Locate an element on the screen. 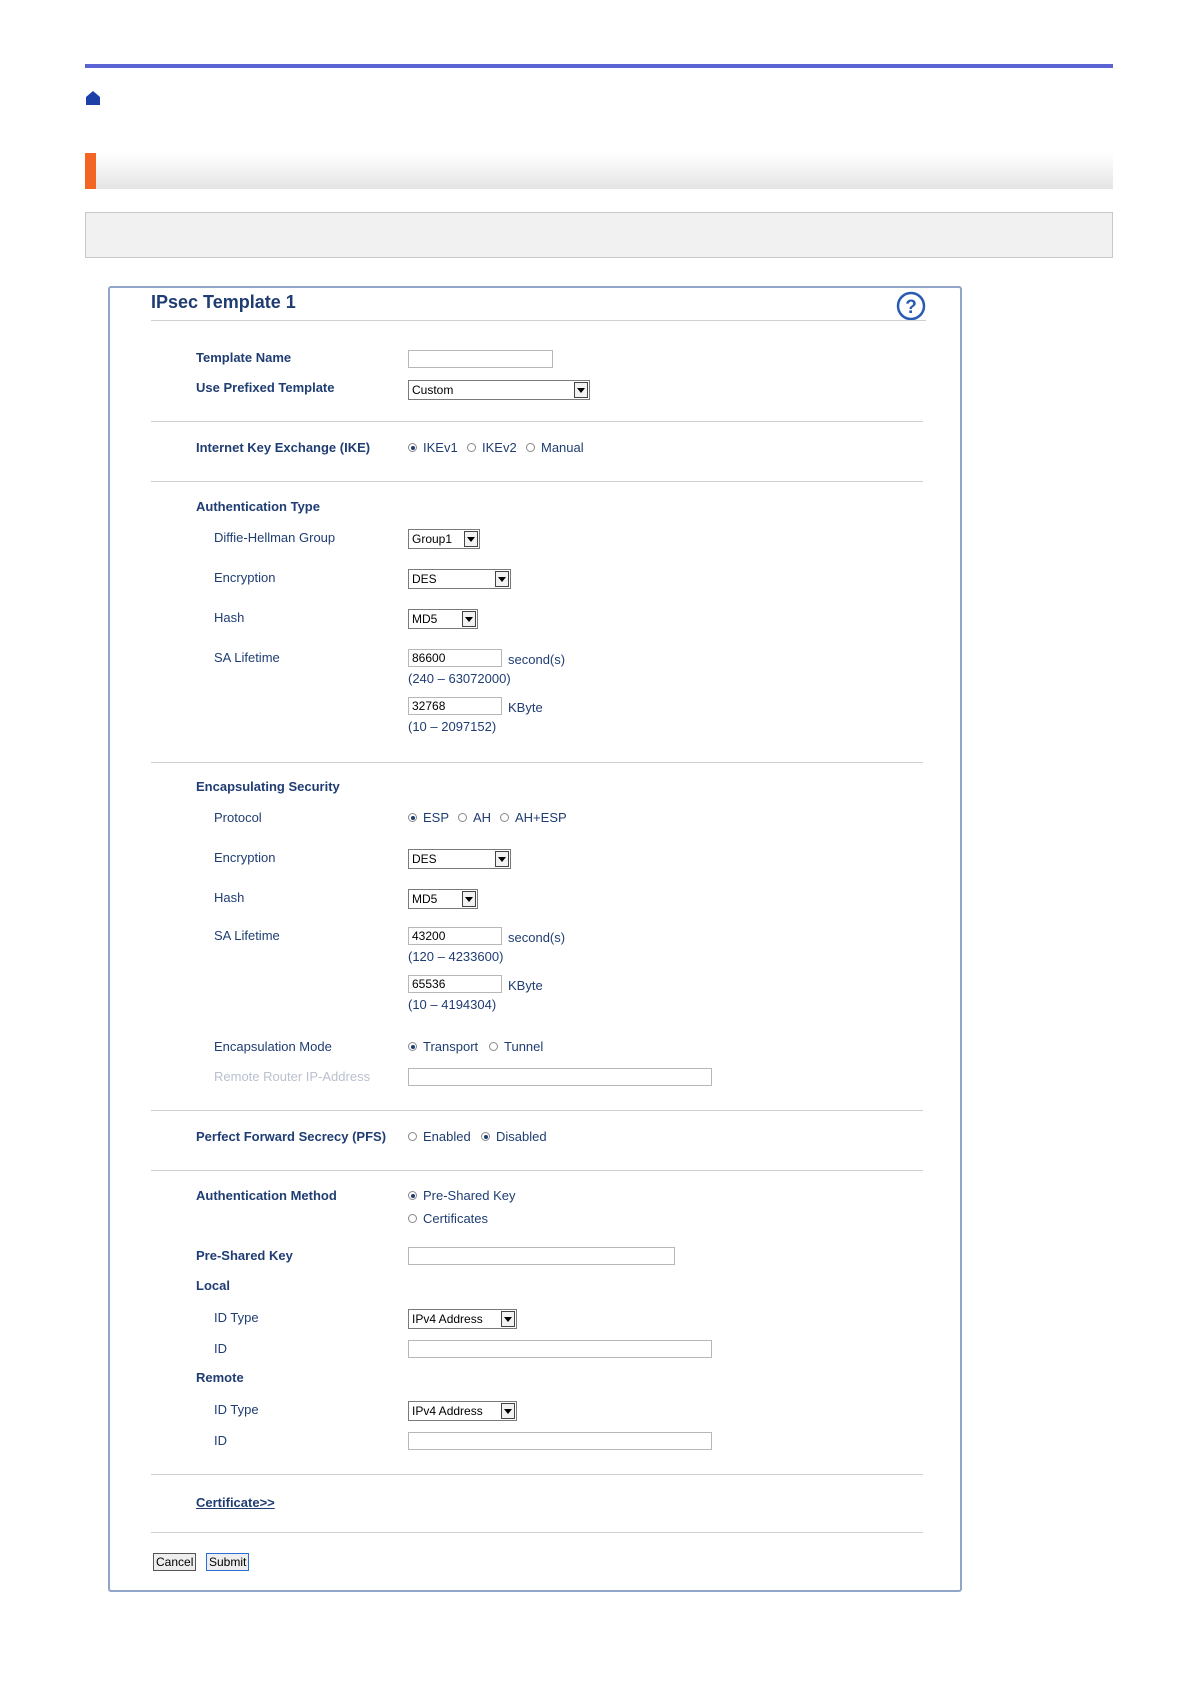  section-accent is located at coordinates (90, 171).